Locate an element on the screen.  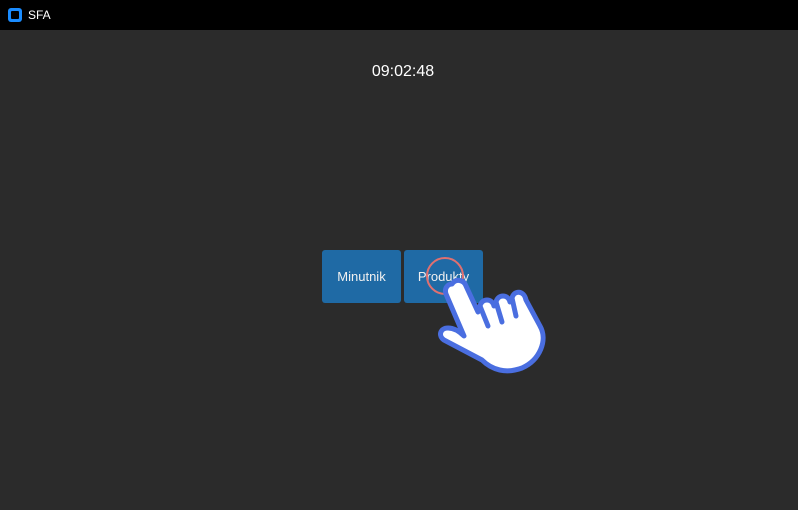
title-bar: SFA is located at coordinates (399, 15).